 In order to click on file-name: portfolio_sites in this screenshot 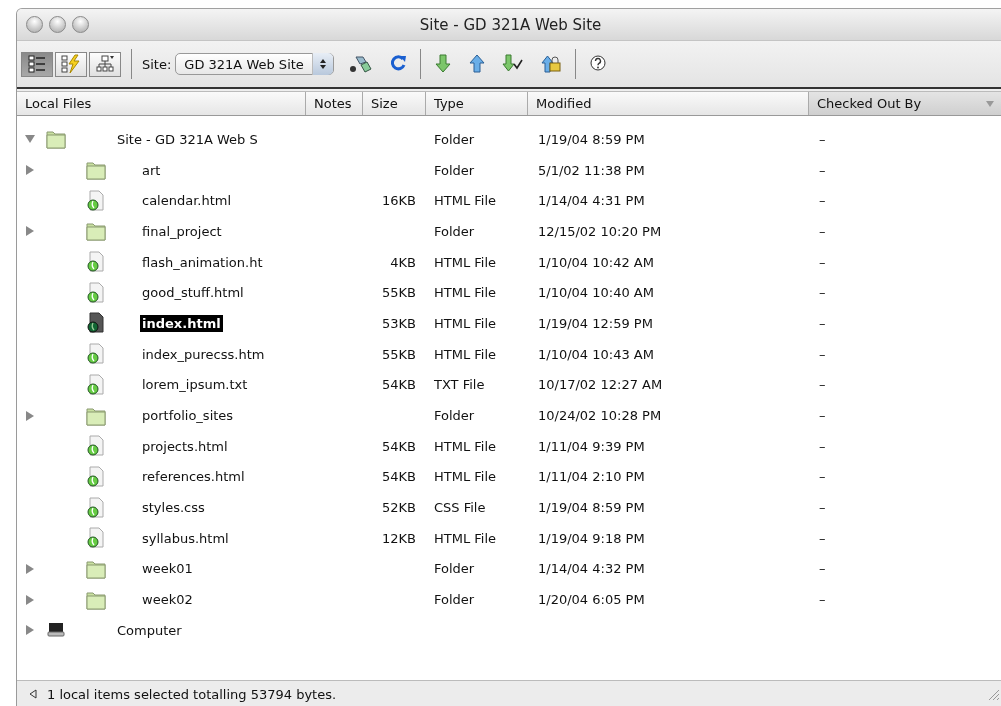, I will do `click(188, 416)`.